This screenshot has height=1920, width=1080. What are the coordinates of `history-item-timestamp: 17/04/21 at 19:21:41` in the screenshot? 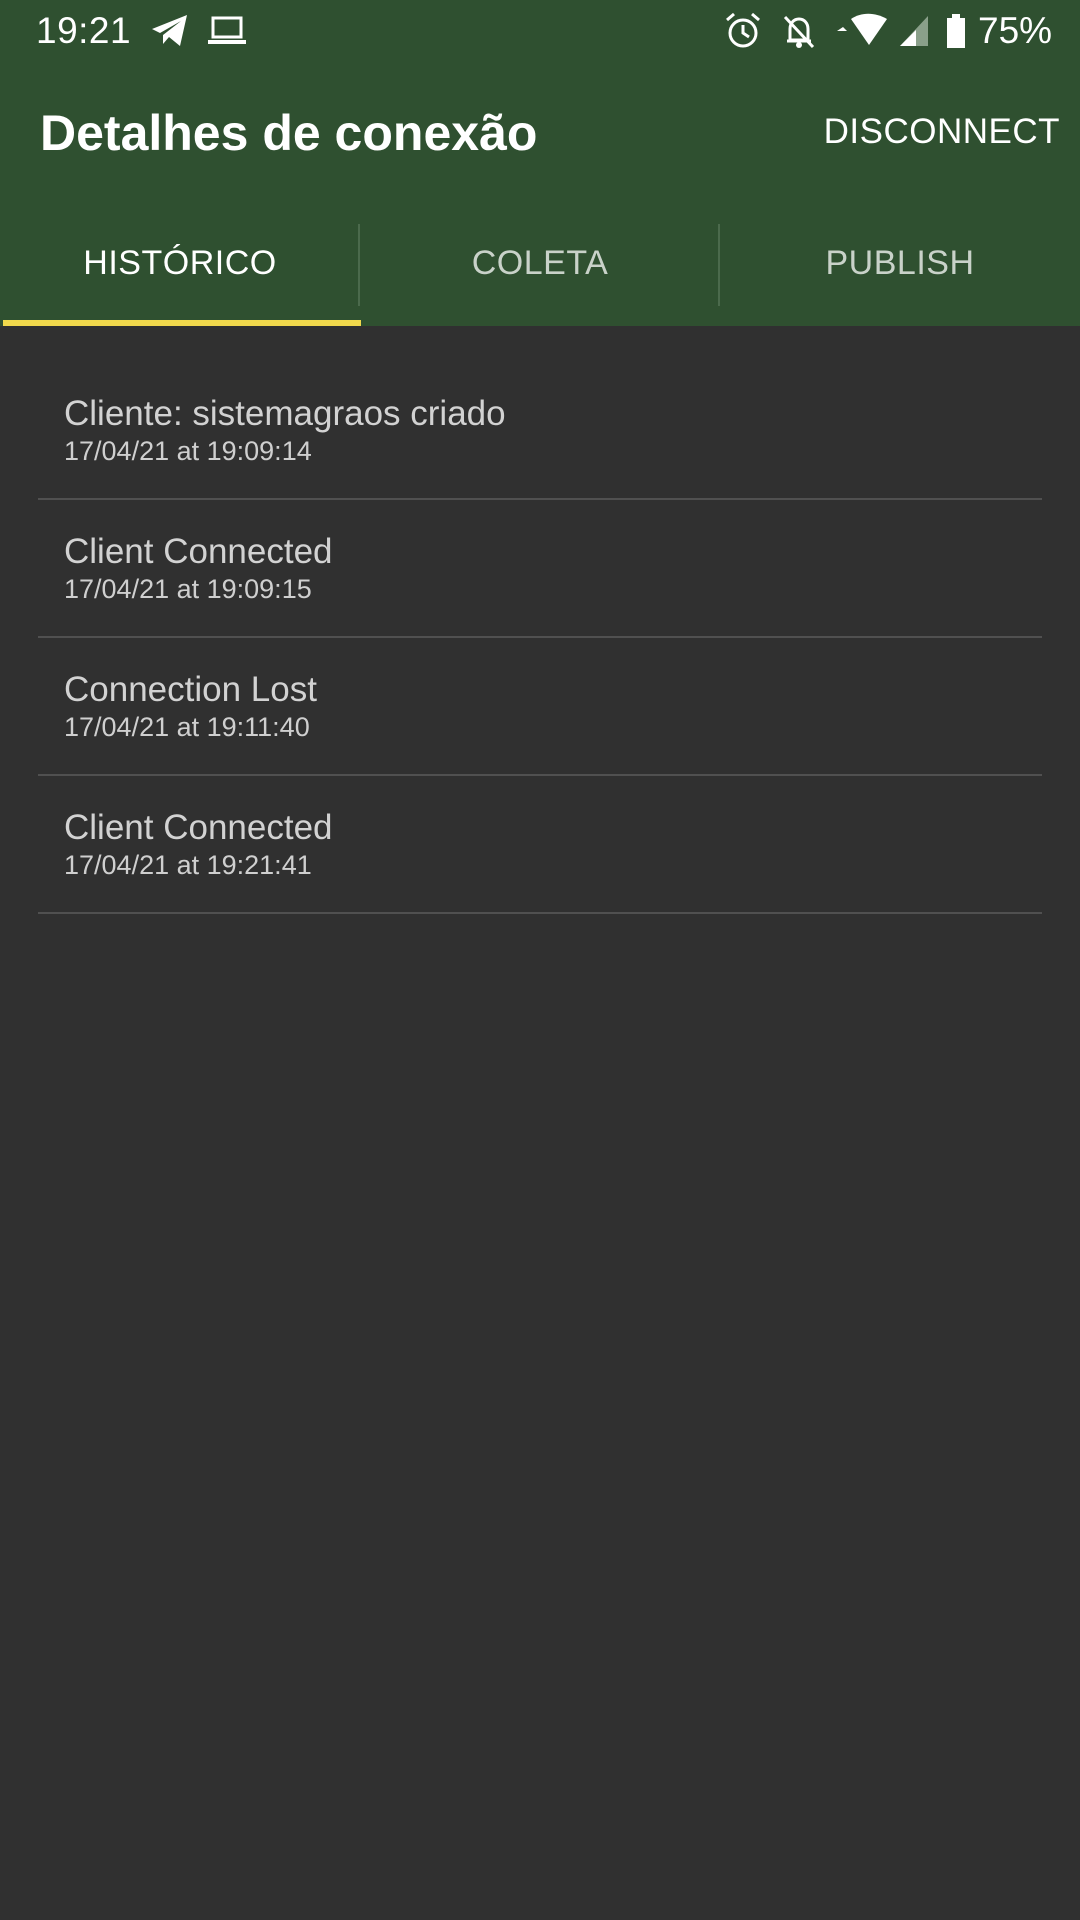 It's located at (188, 865).